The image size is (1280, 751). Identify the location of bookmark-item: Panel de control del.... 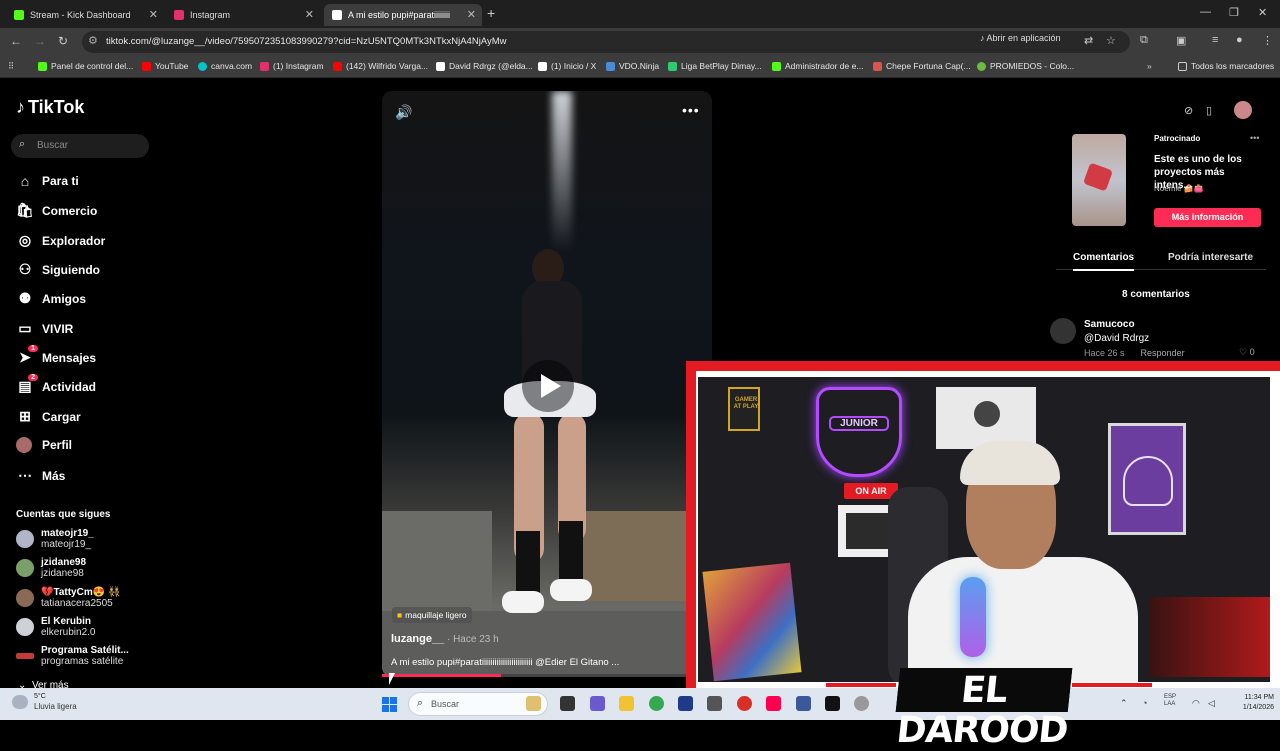
(85, 66).